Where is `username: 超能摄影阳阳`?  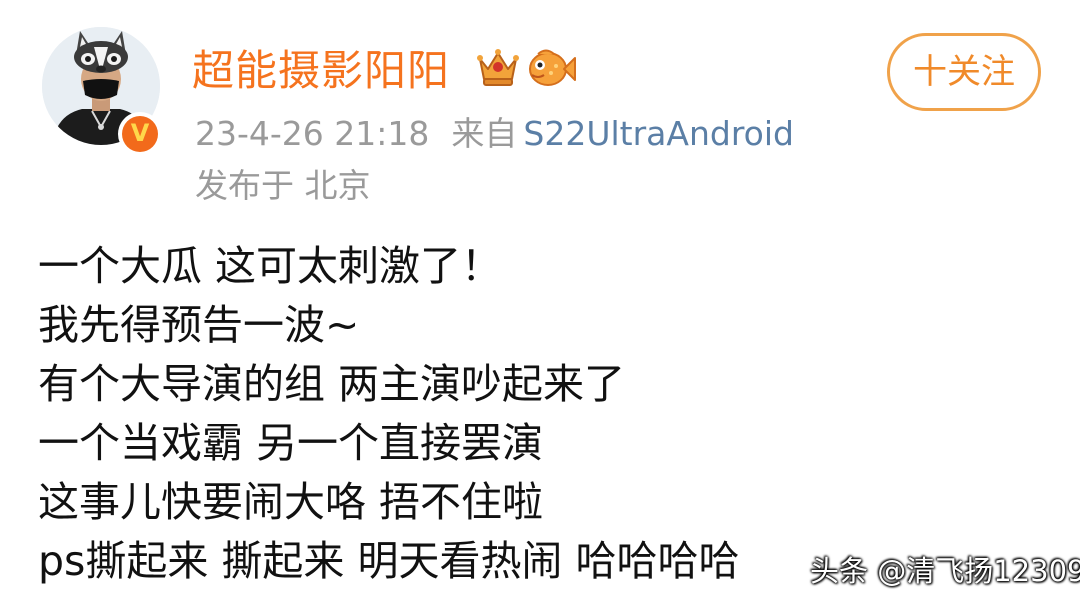
username: 超能摄影阳阳 is located at coordinates (321, 71).